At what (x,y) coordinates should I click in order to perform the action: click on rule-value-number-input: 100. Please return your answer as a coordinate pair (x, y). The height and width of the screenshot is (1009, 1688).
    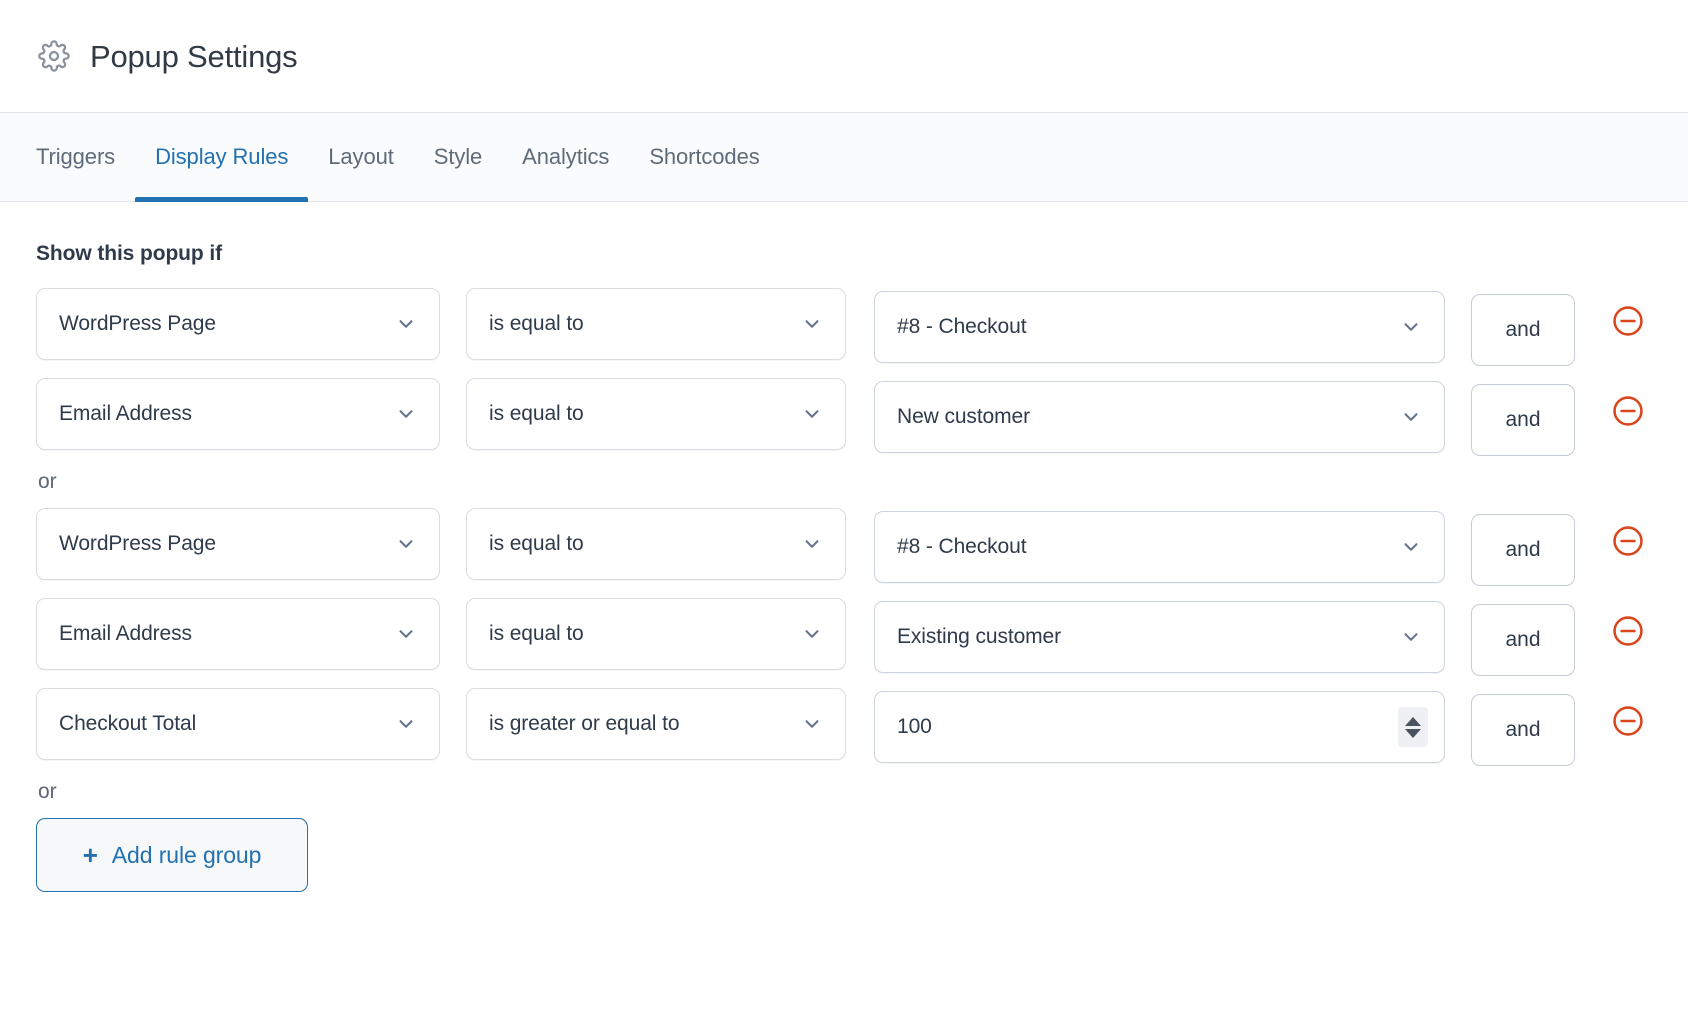
    Looking at the image, I should click on (1159, 727).